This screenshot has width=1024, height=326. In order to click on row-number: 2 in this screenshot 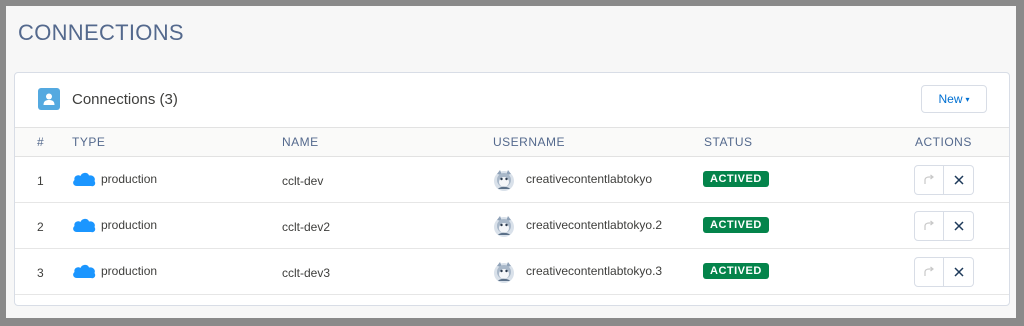, I will do `click(40, 227)`.